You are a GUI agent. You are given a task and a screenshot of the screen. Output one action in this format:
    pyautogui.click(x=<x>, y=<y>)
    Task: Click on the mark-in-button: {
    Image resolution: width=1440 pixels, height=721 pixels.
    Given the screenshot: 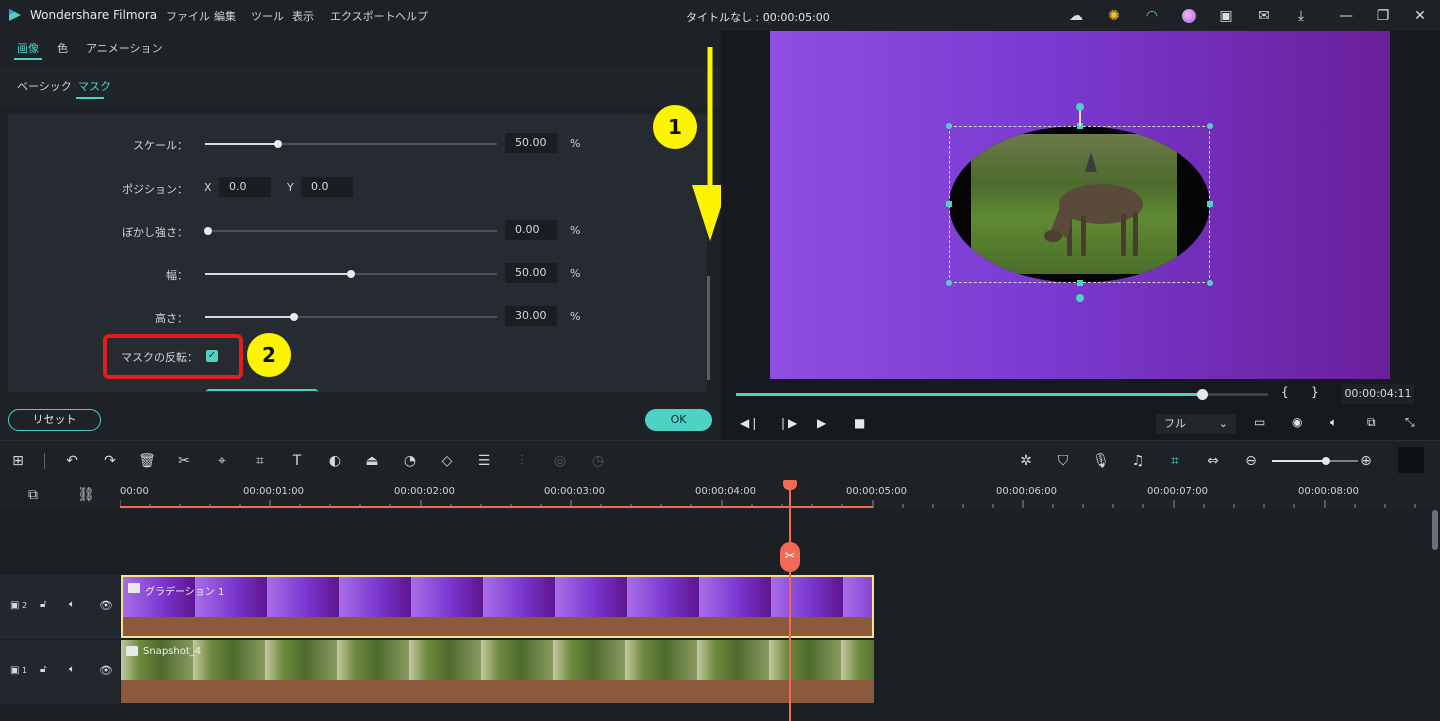 What is the action you would take?
    pyautogui.click(x=1285, y=392)
    